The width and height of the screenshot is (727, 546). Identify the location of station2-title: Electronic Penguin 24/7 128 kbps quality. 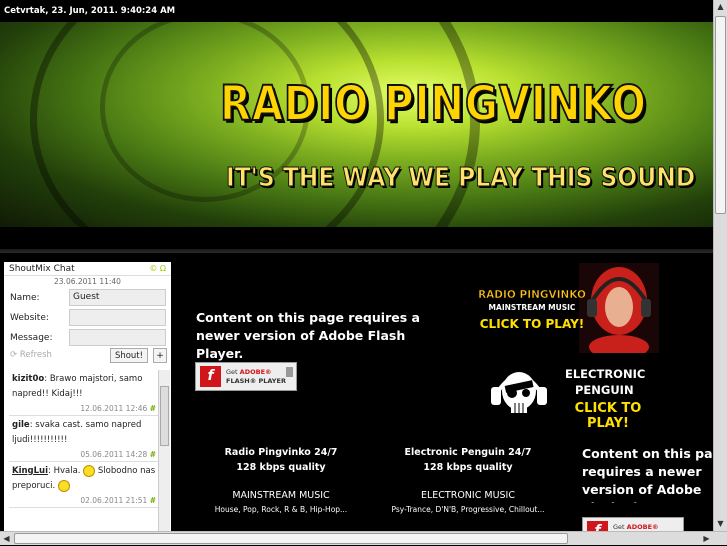
(468, 460).